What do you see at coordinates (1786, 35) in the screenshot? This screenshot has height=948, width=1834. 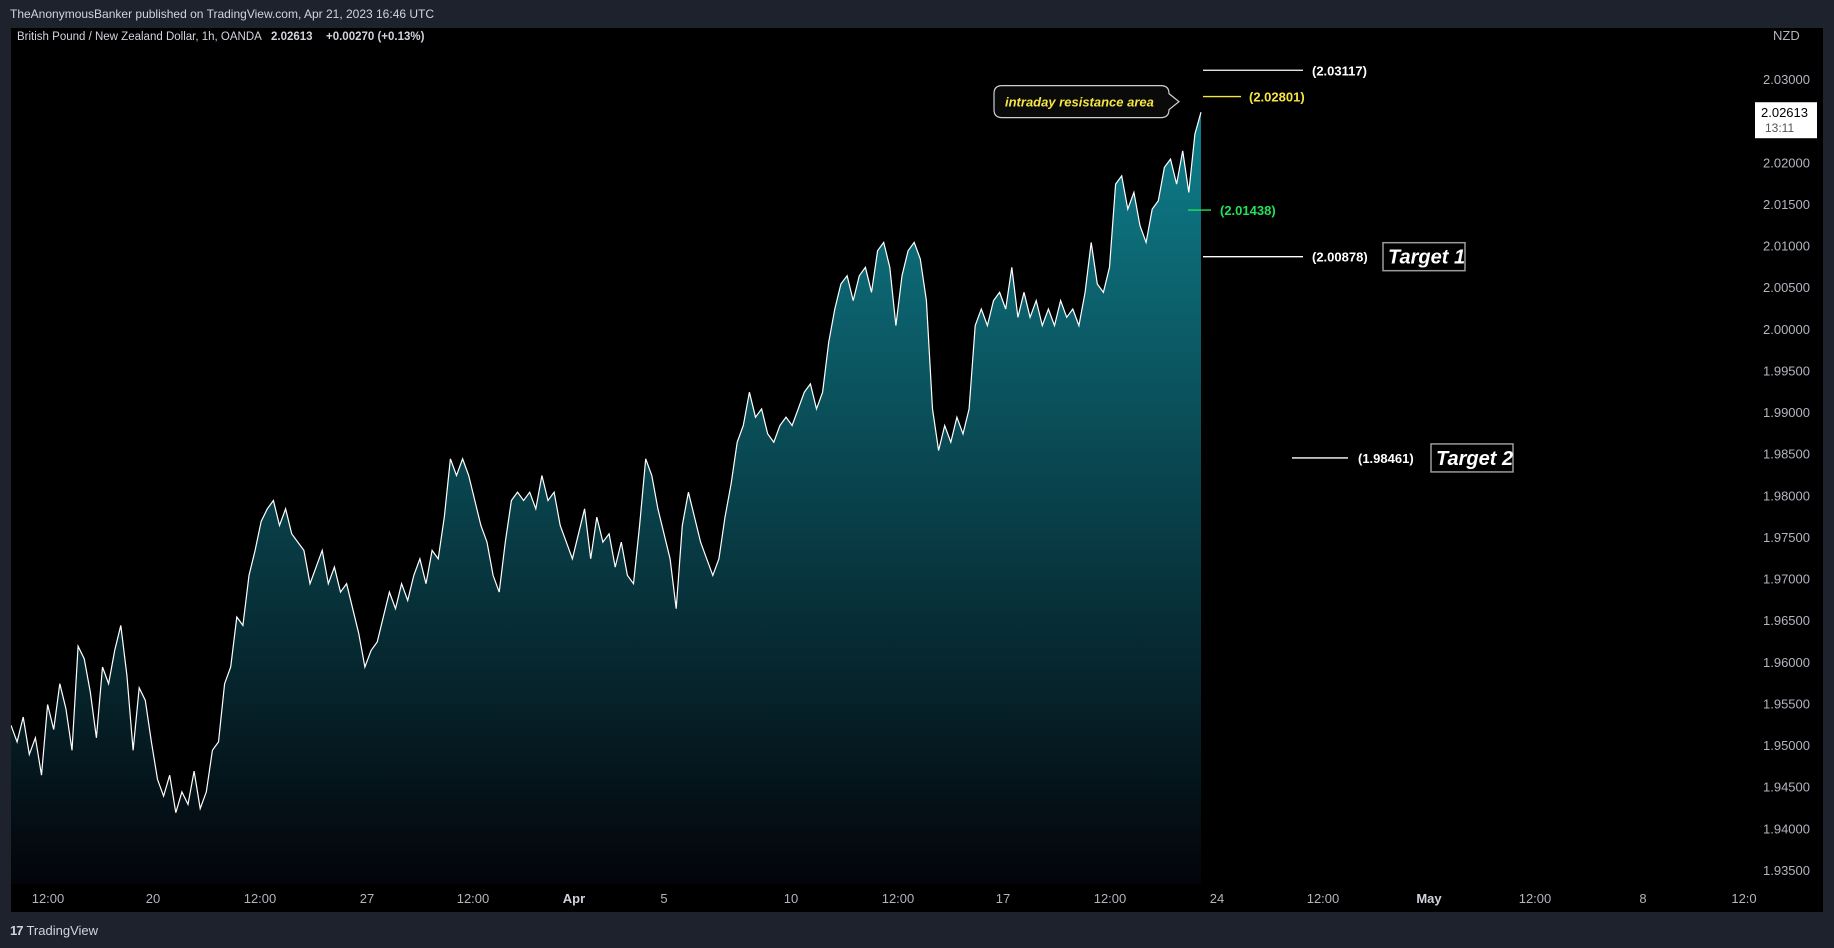 I see `currency-label: NZD` at bounding box center [1786, 35].